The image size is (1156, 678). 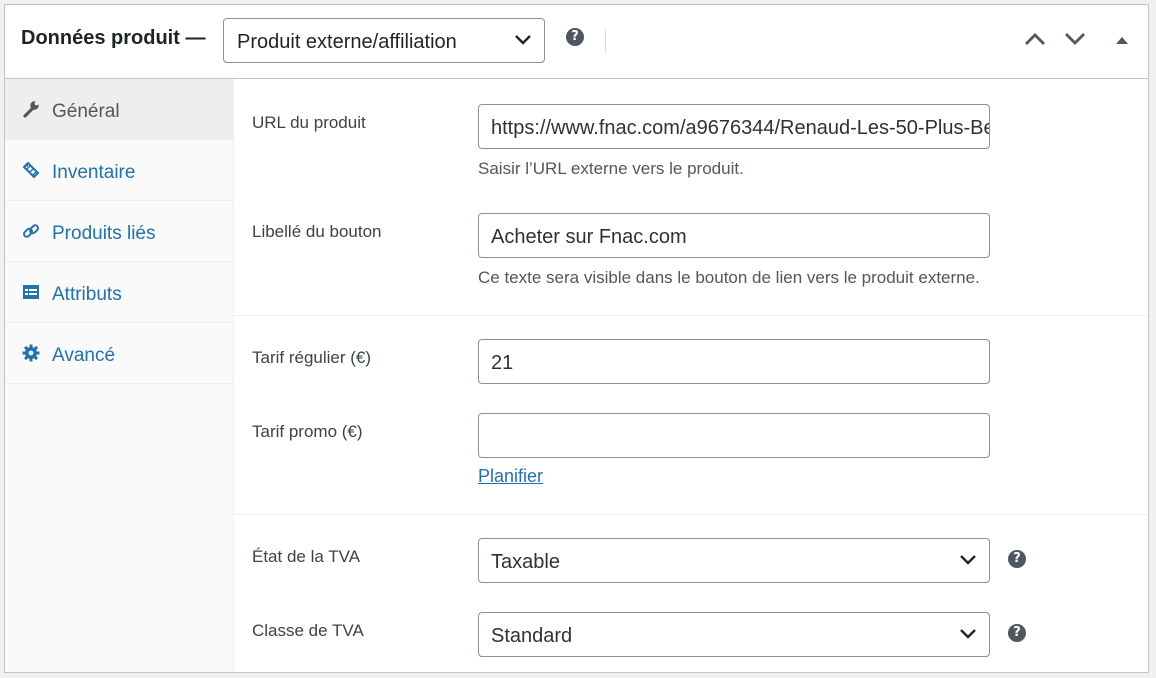 I want to click on button-text-input: Acheter sur Fnac.com, so click(x=734, y=235).